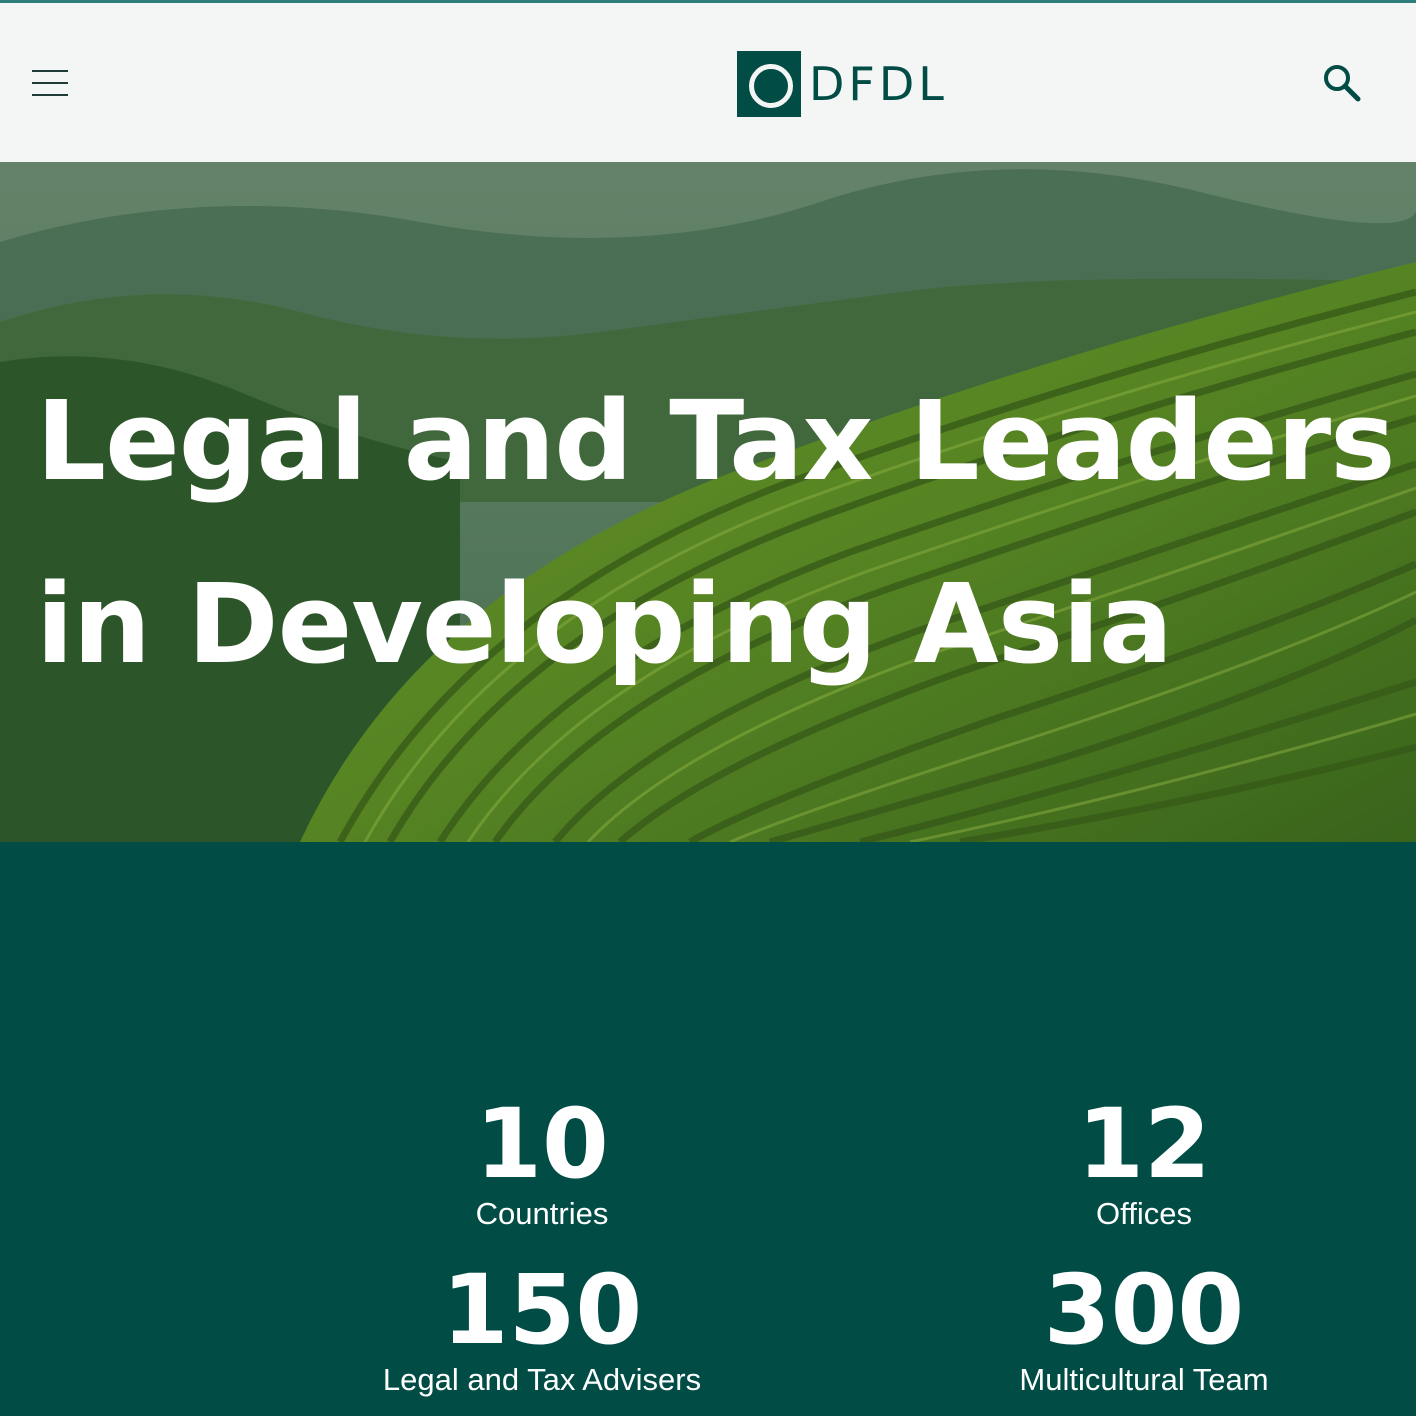 Image resolution: width=1416 pixels, height=1416 pixels. What do you see at coordinates (604, 624) in the screenshot?
I see `hero-title-line-2: in Developing Asia` at bounding box center [604, 624].